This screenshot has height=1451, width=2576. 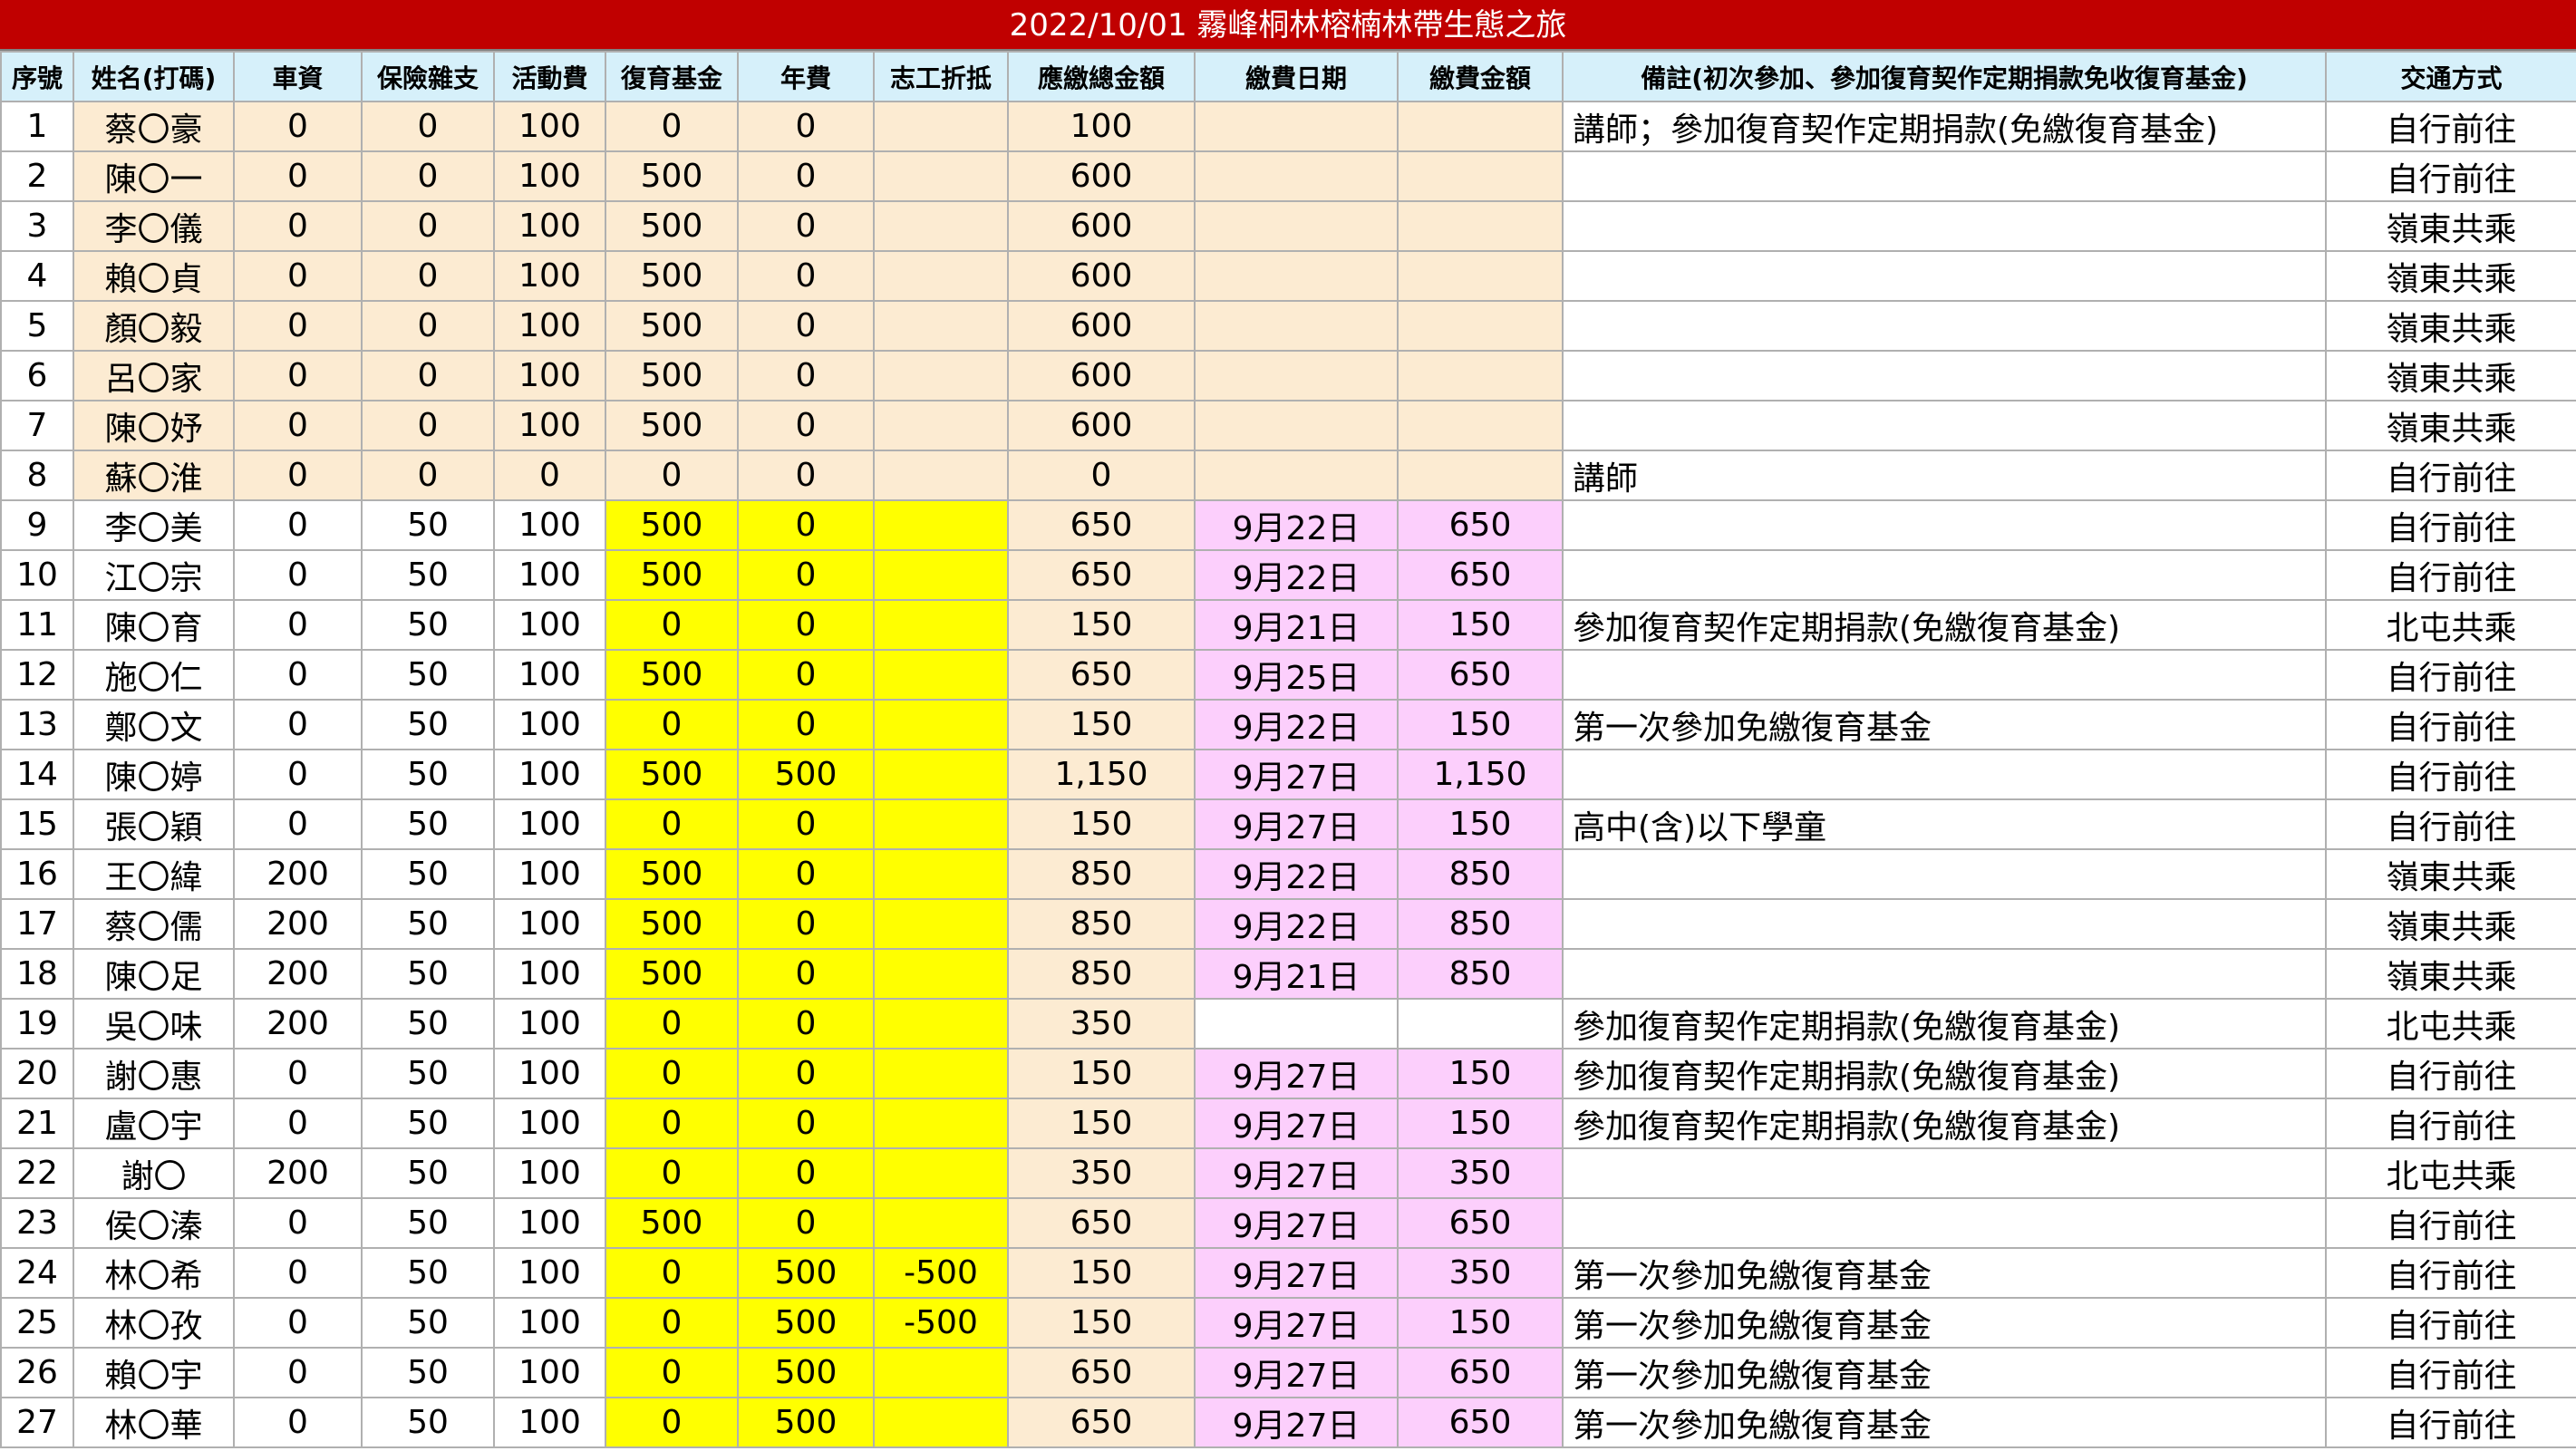 What do you see at coordinates (37, 625) in the screenshot?
I see `cell-seq: 11` at bounding box center [37, 625].